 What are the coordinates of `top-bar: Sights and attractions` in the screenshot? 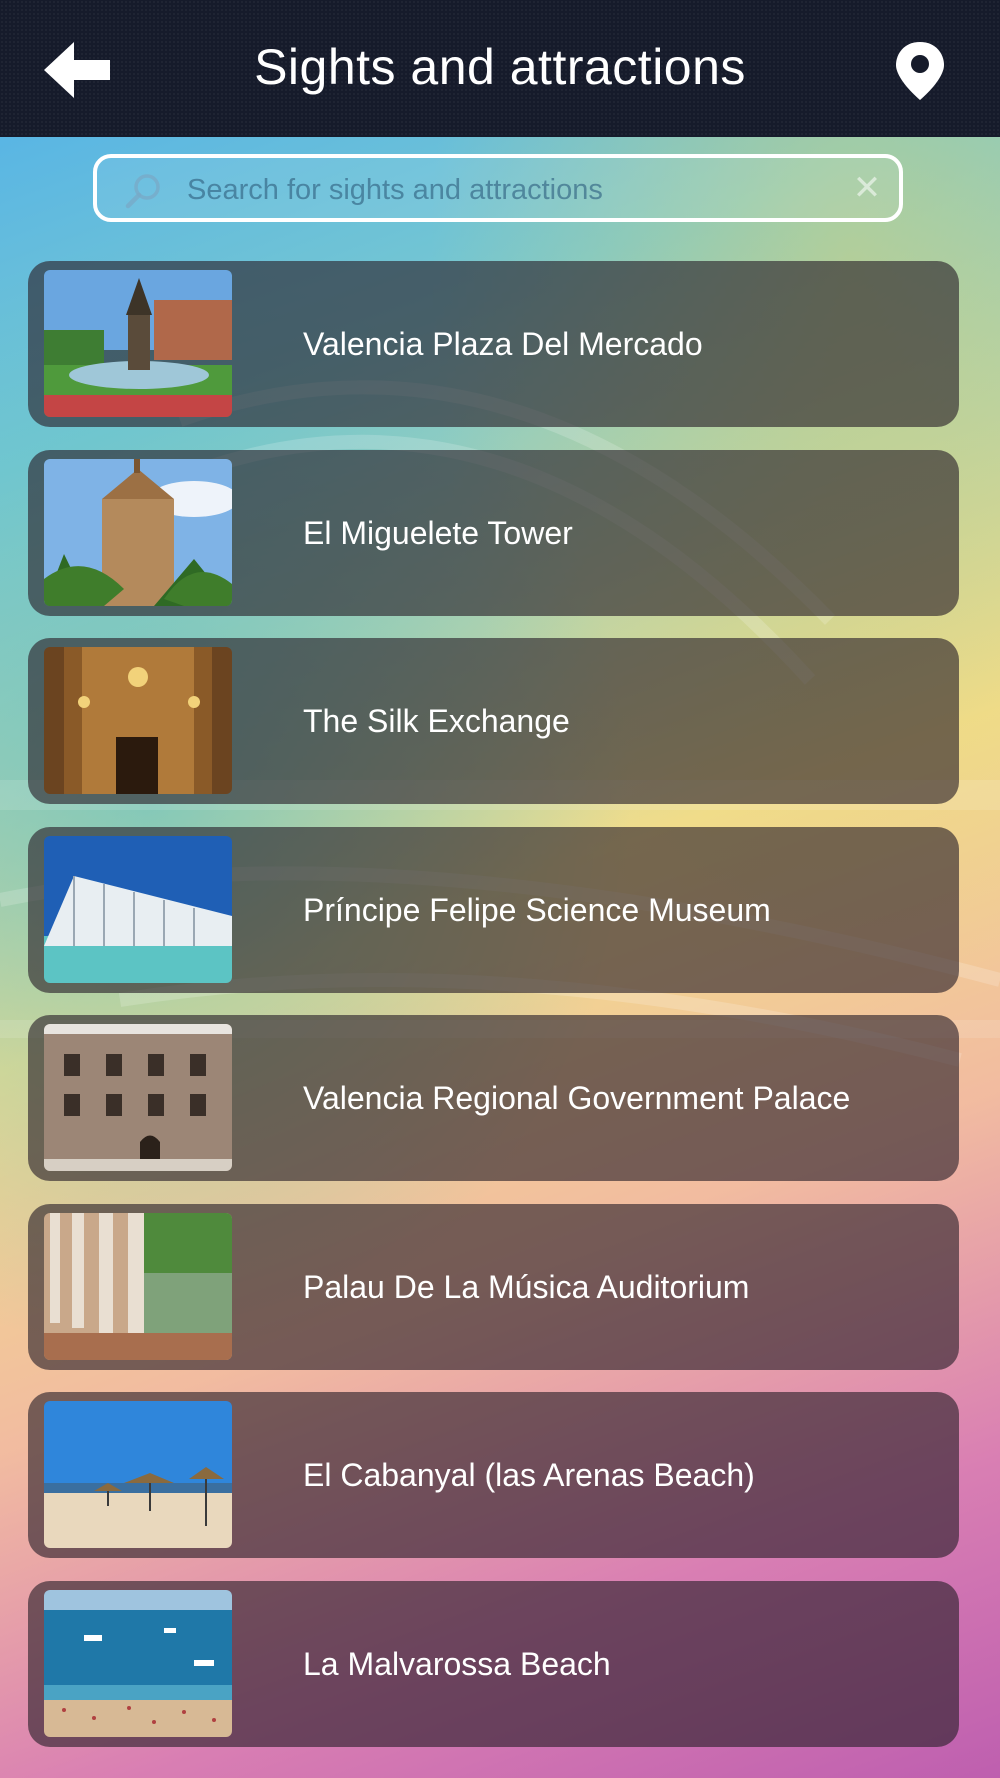 It's located at (500, 68).